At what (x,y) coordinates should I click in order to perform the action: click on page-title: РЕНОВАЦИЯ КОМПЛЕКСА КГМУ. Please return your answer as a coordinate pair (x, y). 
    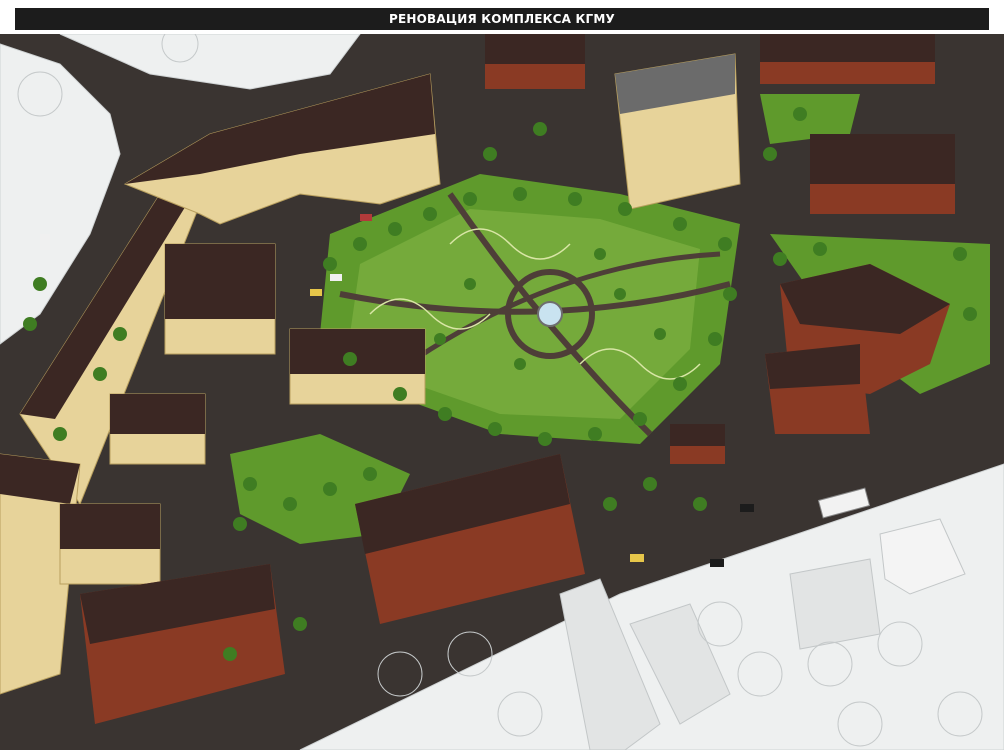
    Looking at the image, I should click on (502, 19).